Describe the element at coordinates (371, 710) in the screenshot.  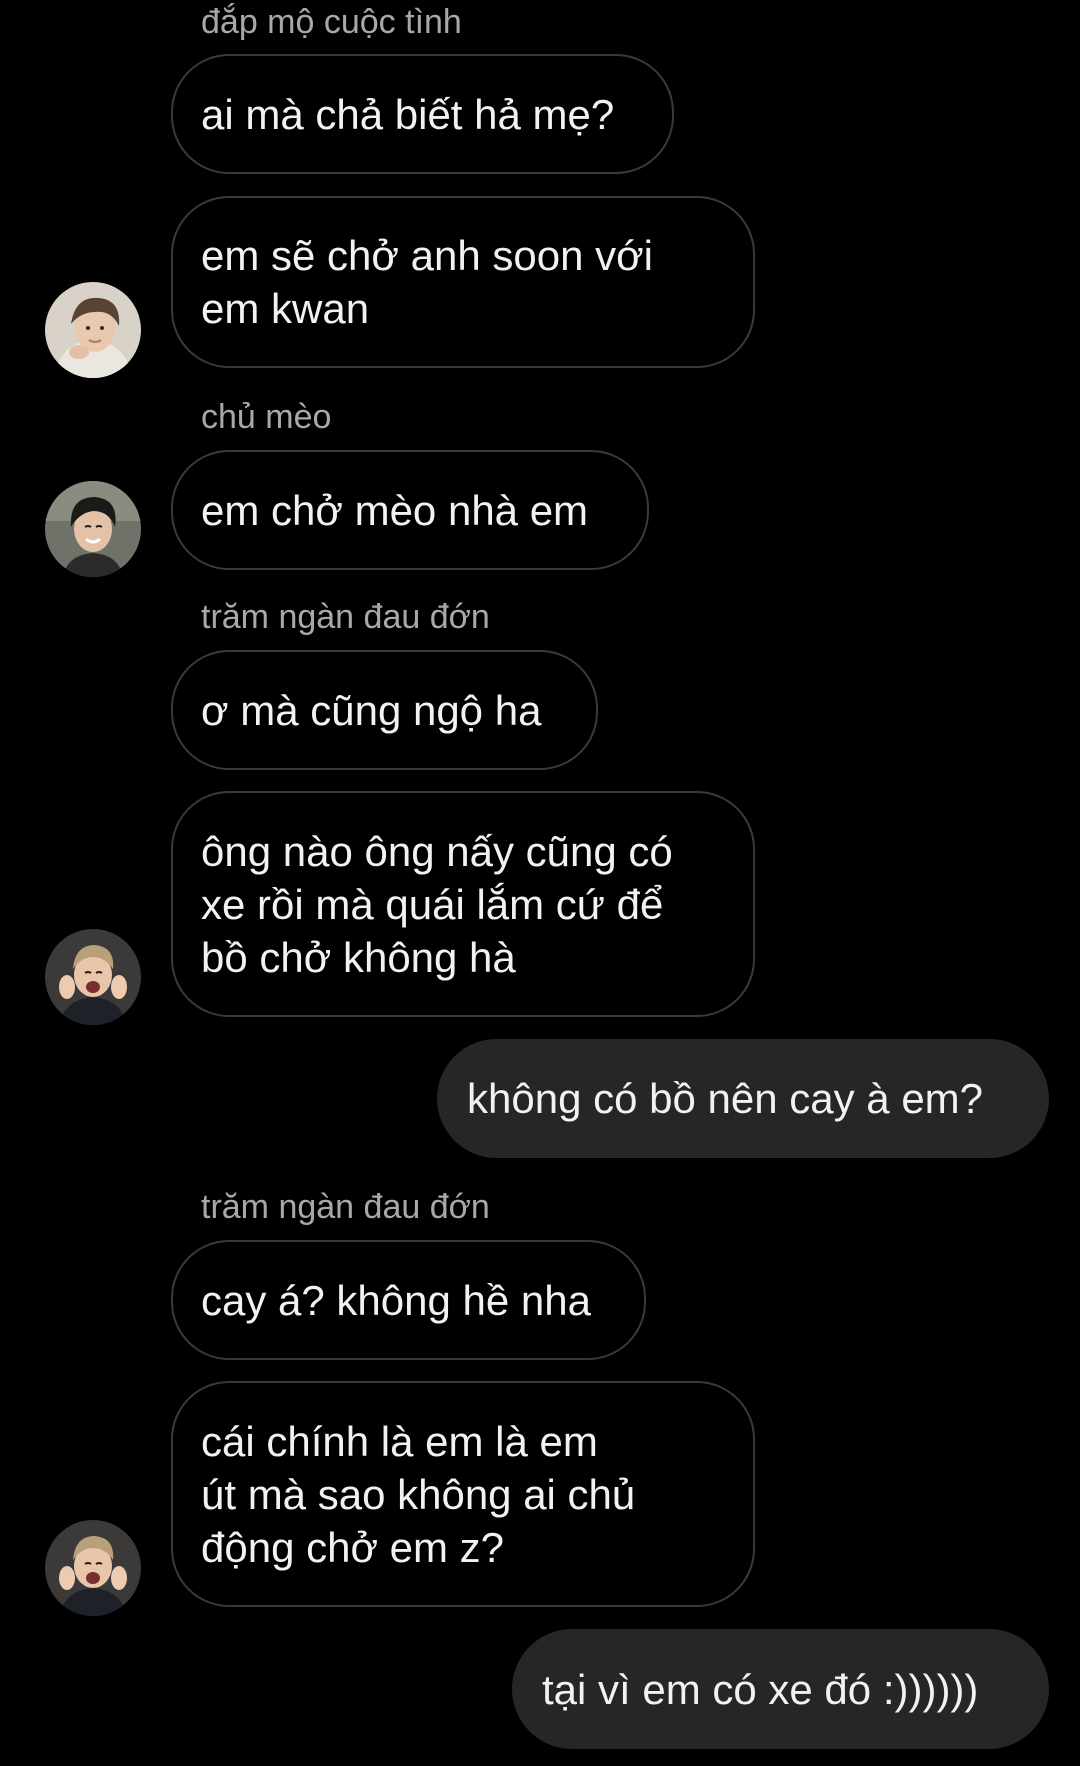
I see `message-text: ơ mà cũng ngộ ha` at that location.